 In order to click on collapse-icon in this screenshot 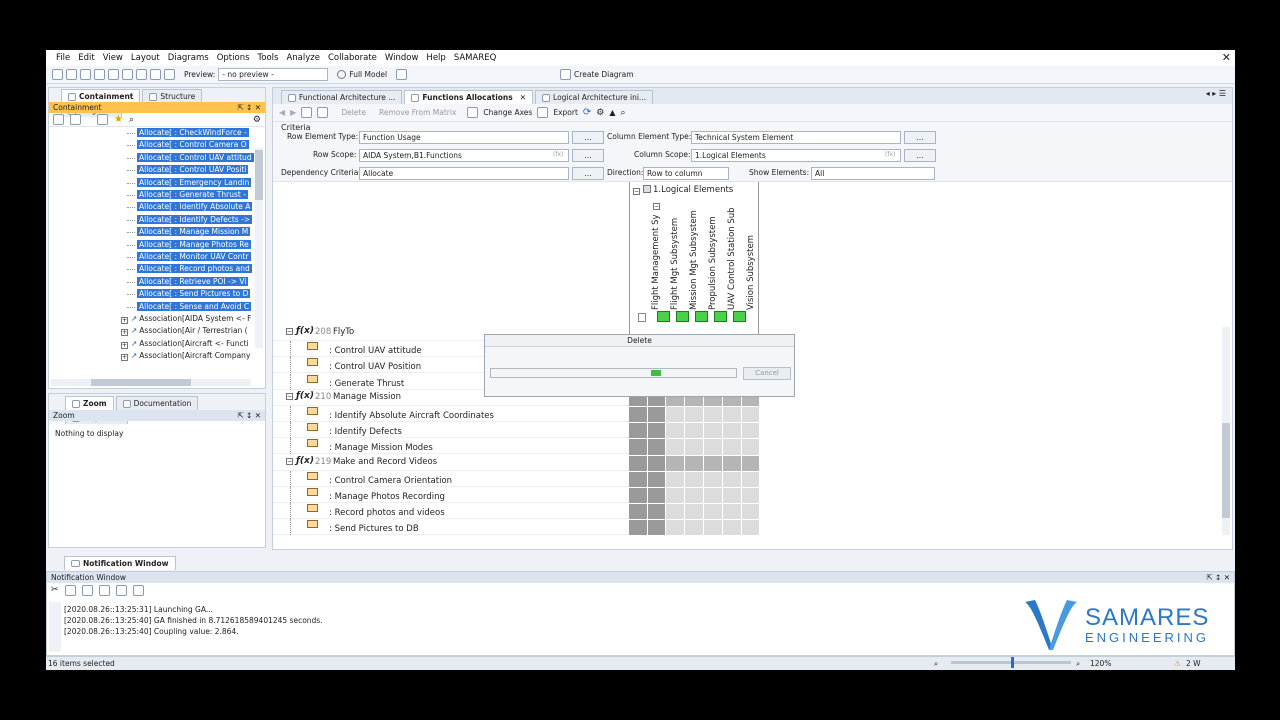, I will do `click(75, 119)`.